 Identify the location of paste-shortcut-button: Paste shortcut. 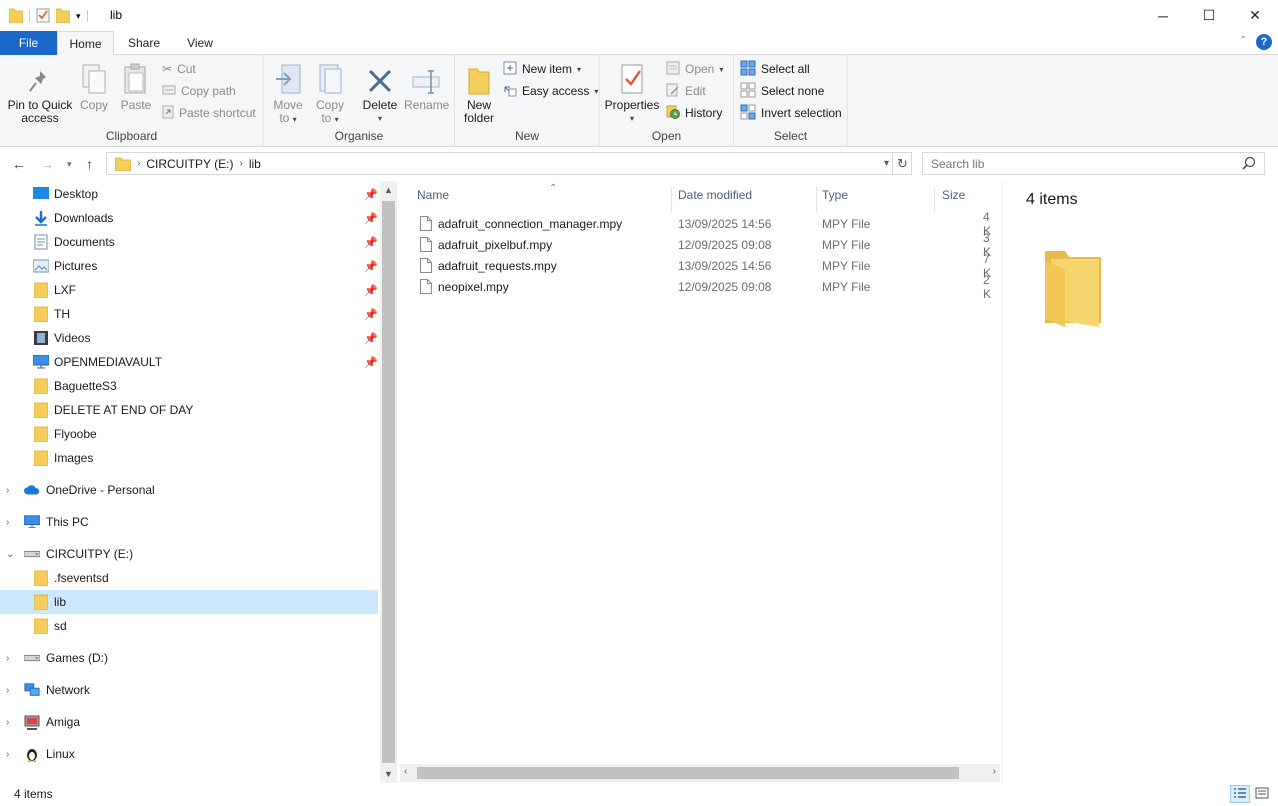
(209, 113).